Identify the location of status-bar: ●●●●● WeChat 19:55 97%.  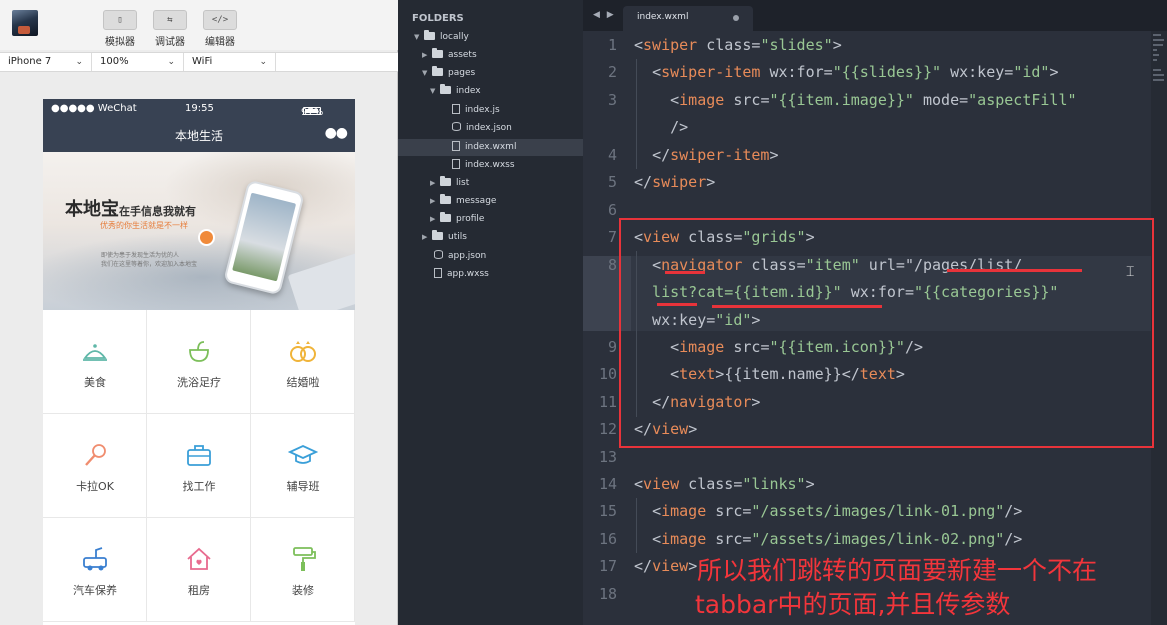
(199, 109).